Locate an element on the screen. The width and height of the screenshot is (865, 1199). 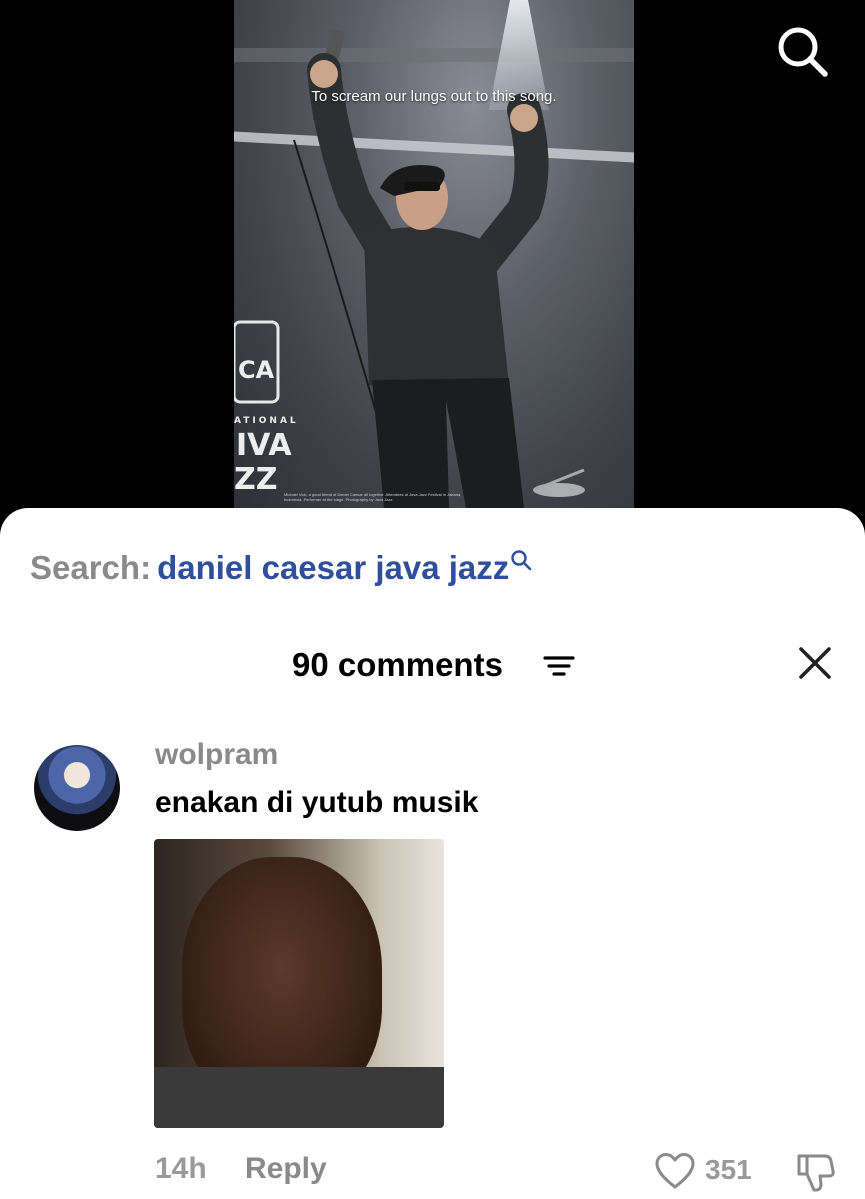
commenter-avatar is located at coordinates (77, 788).